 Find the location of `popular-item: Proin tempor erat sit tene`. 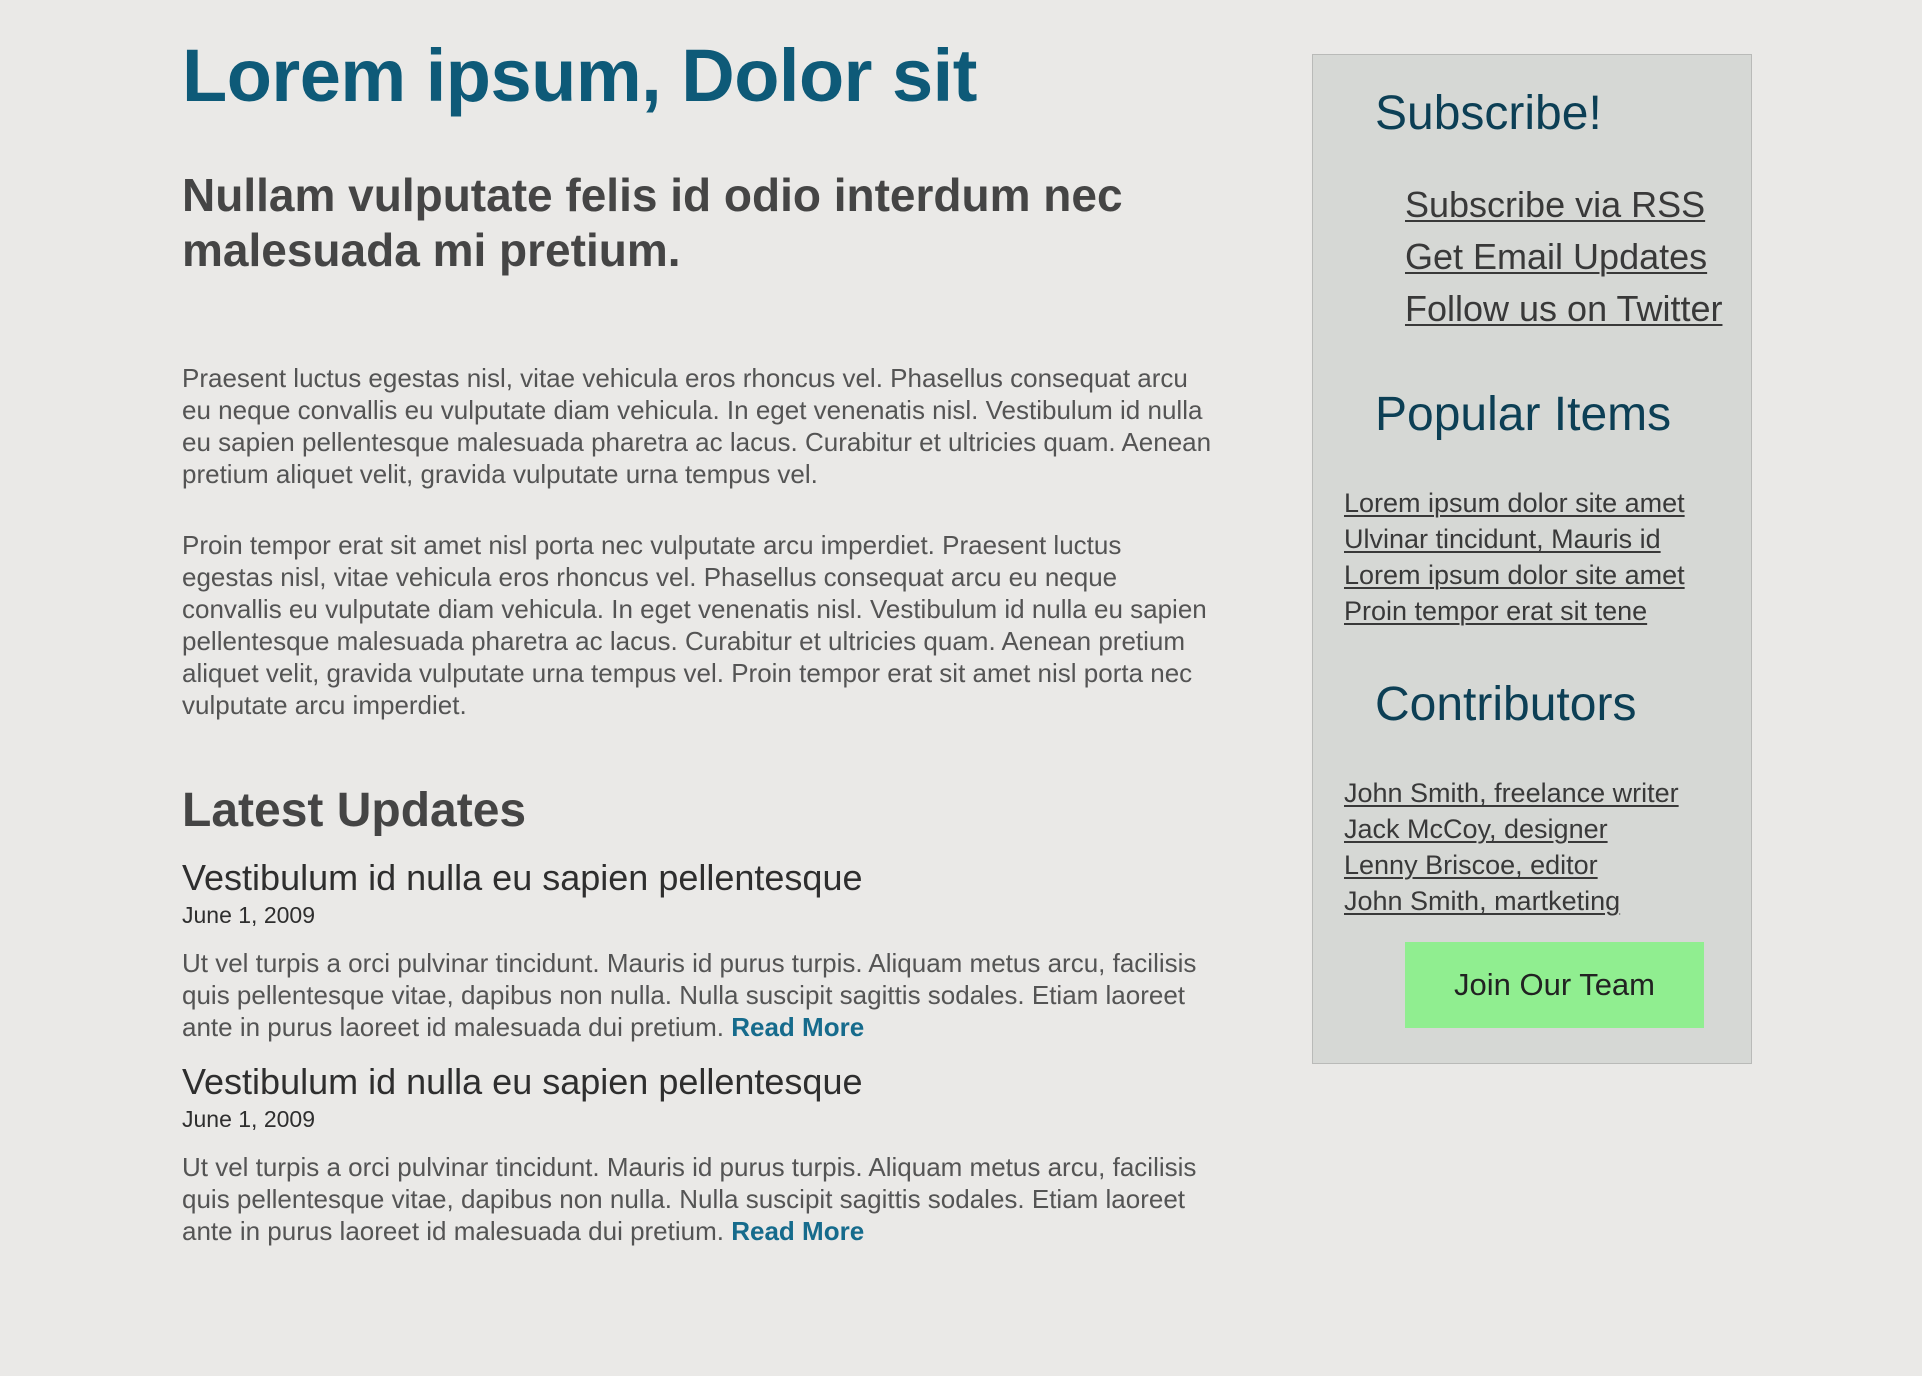

popular-item: Proin tempor erat sit tene is located at coordinates (1514, 611).